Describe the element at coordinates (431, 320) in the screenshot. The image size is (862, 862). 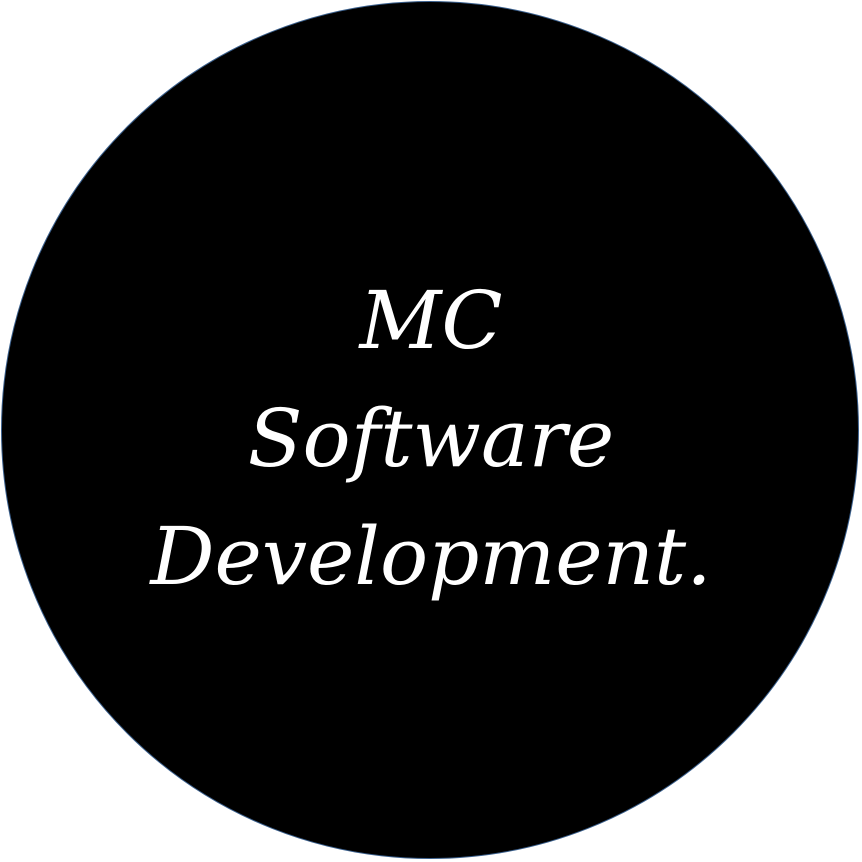
I see `logo-line-mc: MC` at that location.